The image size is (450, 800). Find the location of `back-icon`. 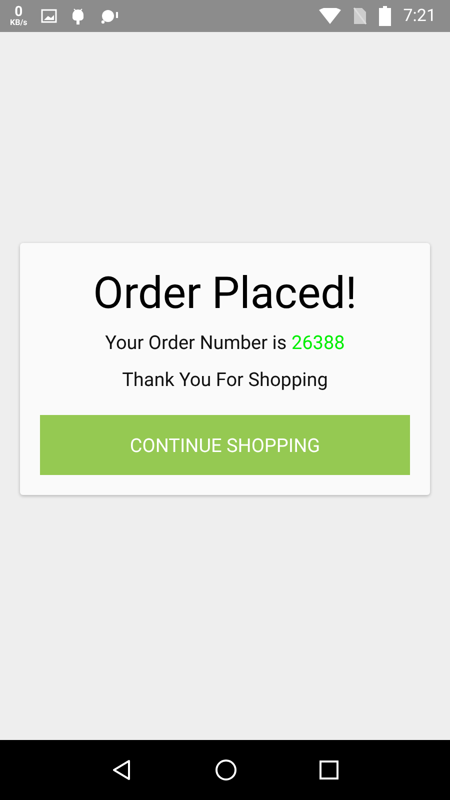

back-icon is located at coordinates (122, 770).